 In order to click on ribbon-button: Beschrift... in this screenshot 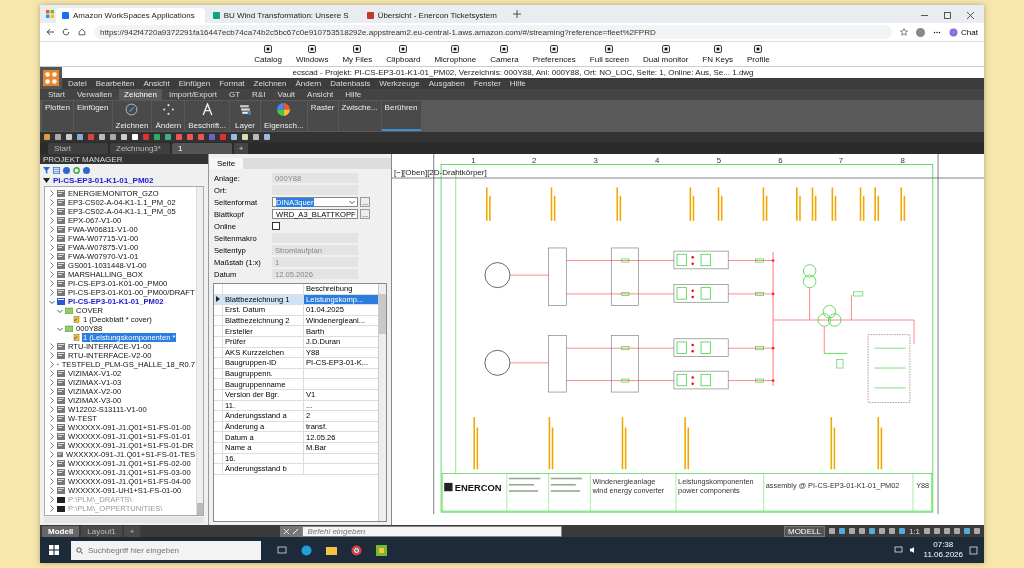, I will do `click(207, 116)`.